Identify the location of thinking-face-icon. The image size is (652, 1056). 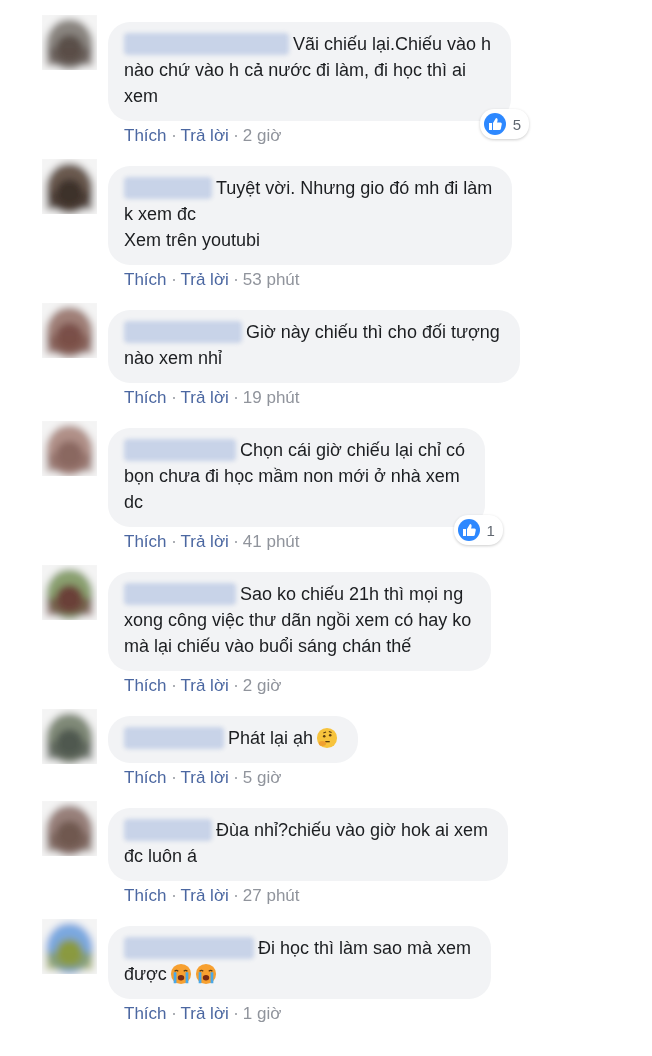
(327, 738).